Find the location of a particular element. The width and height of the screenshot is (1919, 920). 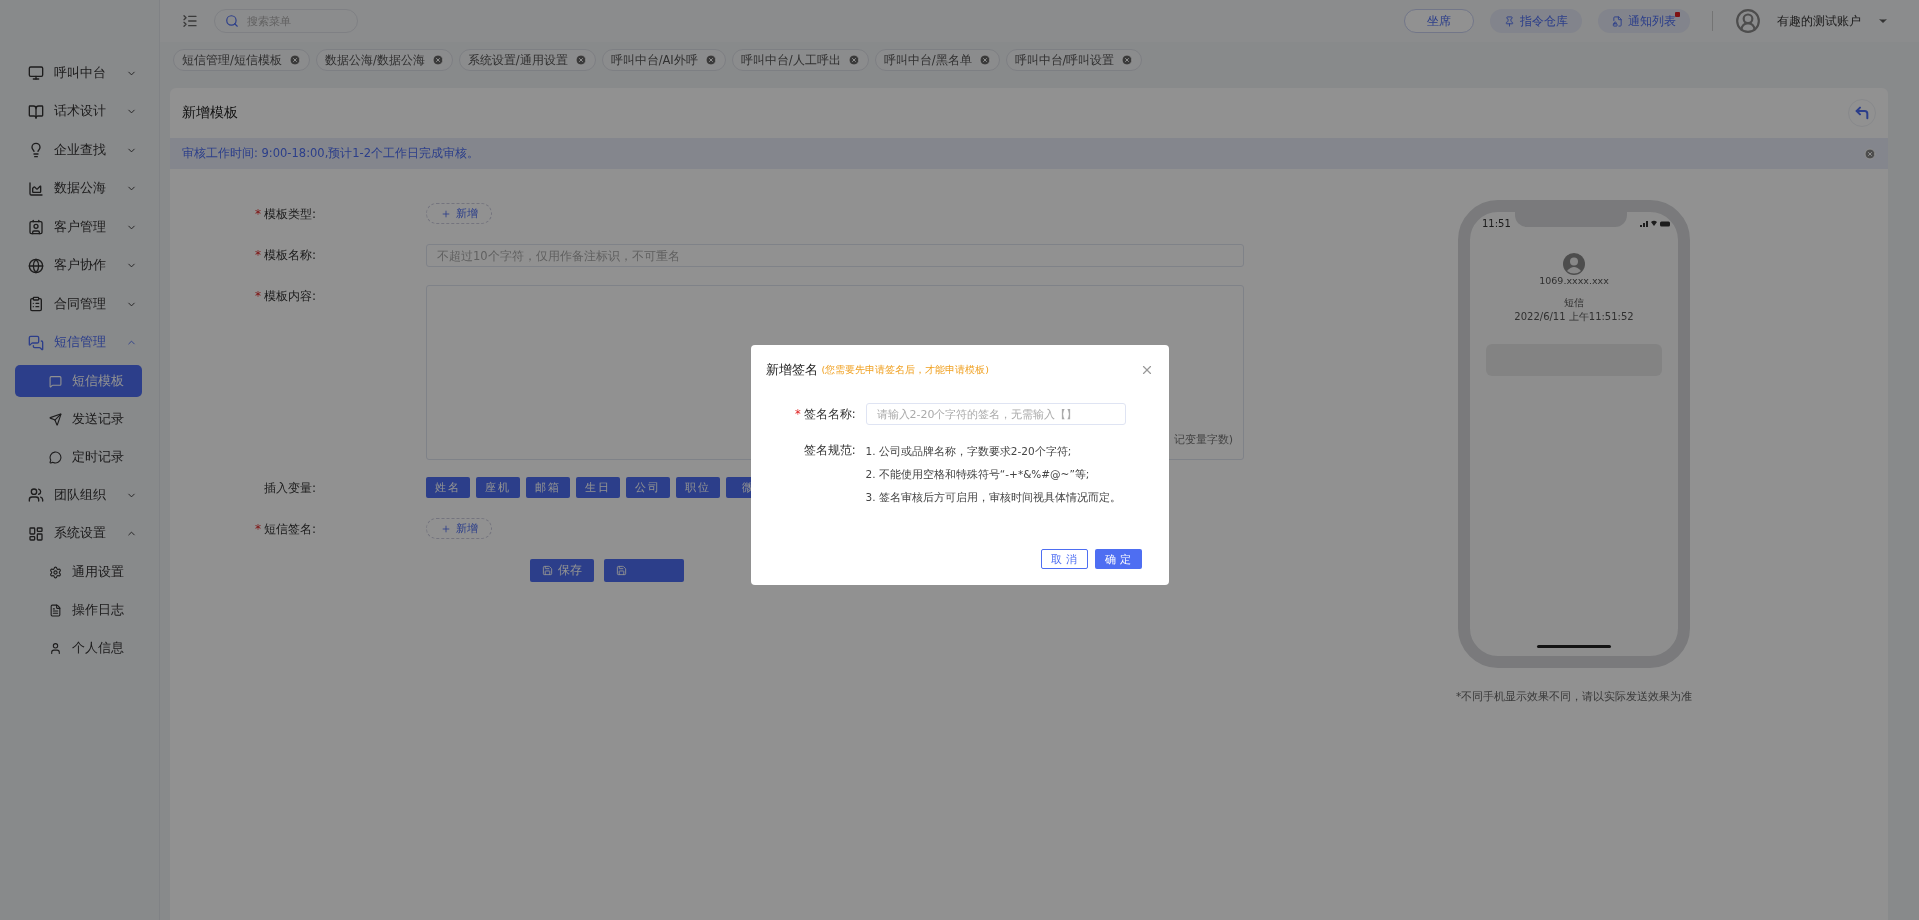

back-arrow-icon is located at coordinates (1862, 113).